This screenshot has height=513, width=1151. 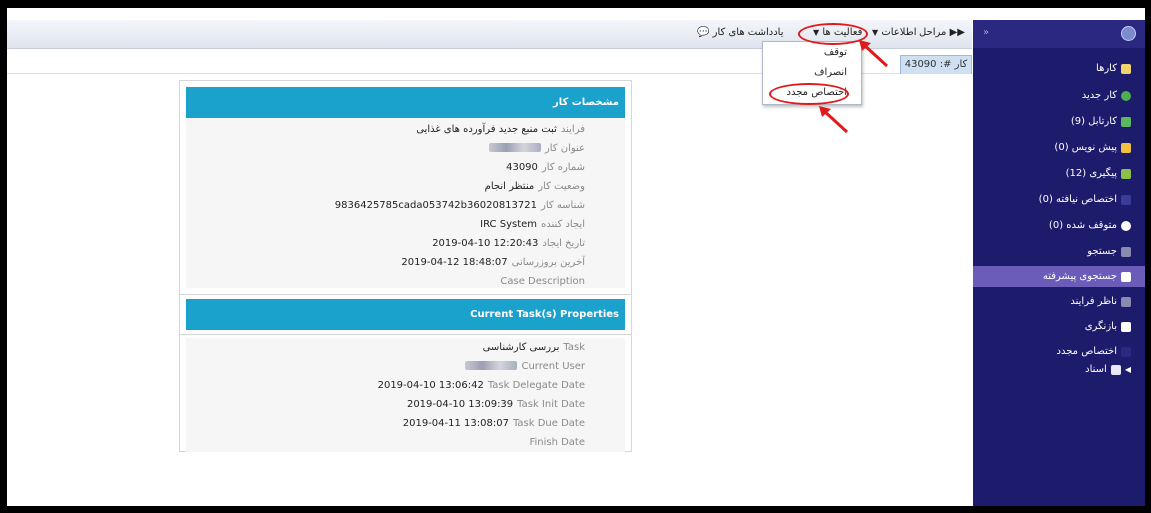 What do you see at coordinates (1126, 225) in the screenshot?
I see `pause-icon` at bounding box center [1126, 225].